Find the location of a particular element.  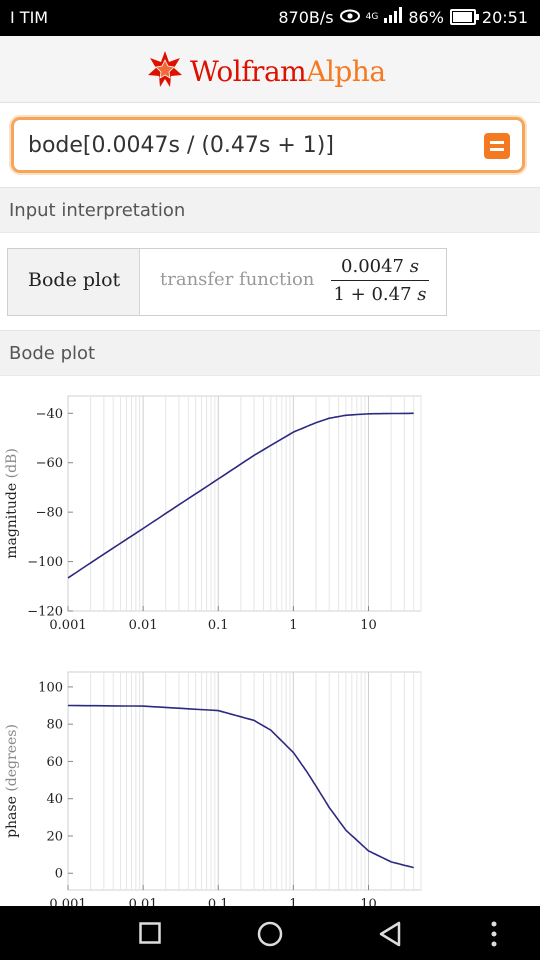

eye-icon is located at coordinates (349, 17).